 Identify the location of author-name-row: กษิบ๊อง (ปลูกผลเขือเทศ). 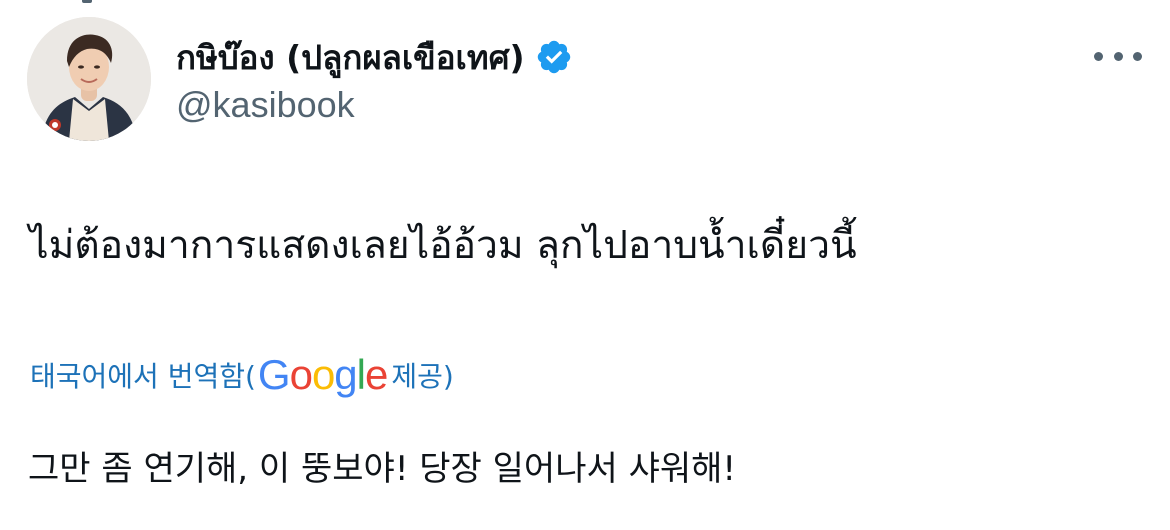
(374, 57).